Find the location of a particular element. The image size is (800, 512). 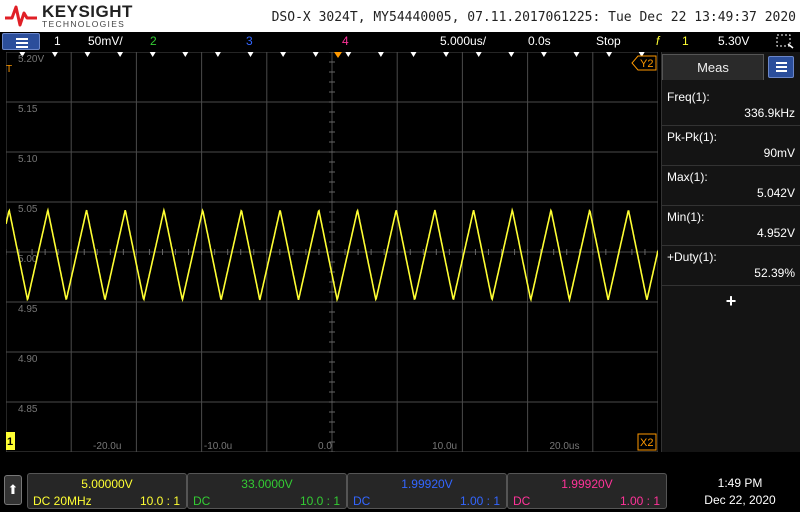

cursor-x2-marker: X2 is located at coordinates (647, 442).